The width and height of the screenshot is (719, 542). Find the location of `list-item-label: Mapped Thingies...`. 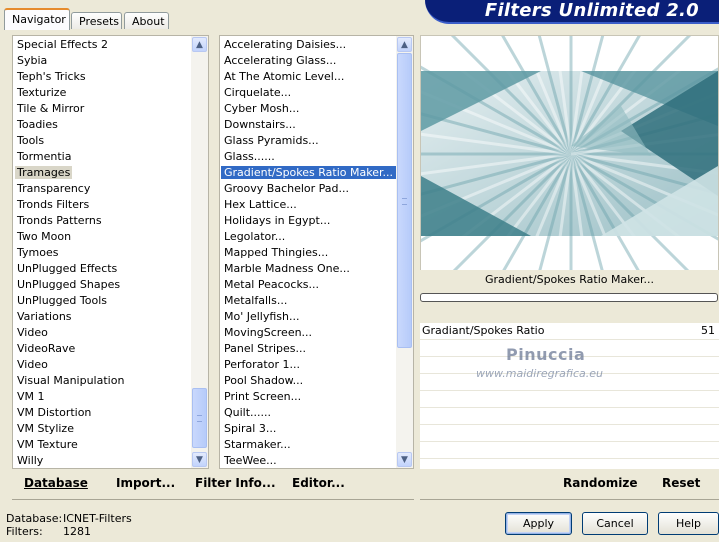

list-item-label: Mapped Thingies... is located at coordinates (276, 252).